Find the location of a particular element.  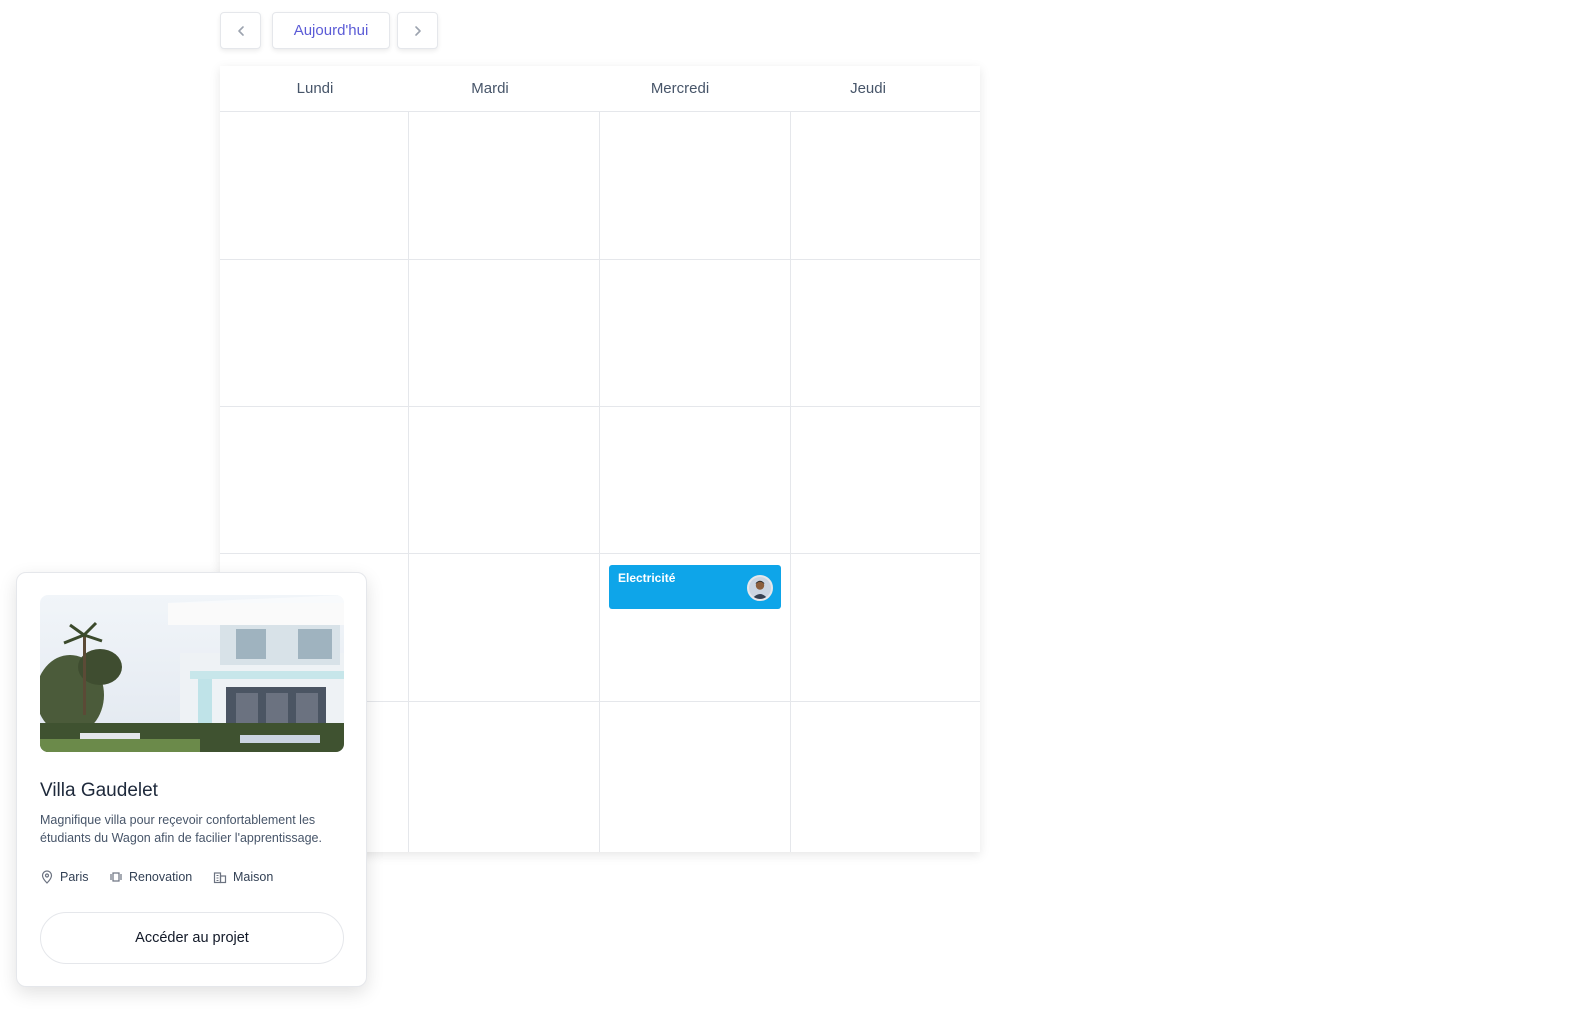

day-header-mardi: Mardi is located at coordinates (490, 88).